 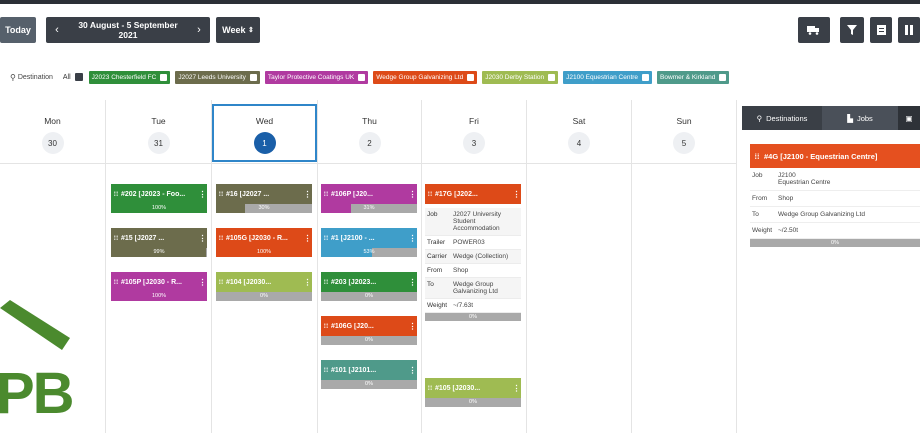 What do you see at coordinates (264, 208) in the screenshot?
I see `progress-bar: 30%` at bounding box center [264, 208].